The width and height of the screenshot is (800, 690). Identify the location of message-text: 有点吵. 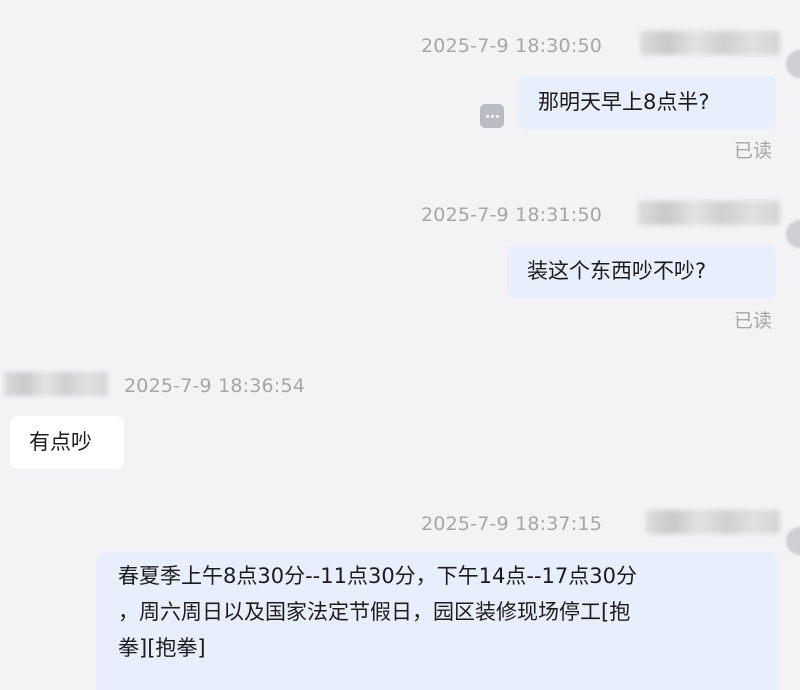
(60, 442).